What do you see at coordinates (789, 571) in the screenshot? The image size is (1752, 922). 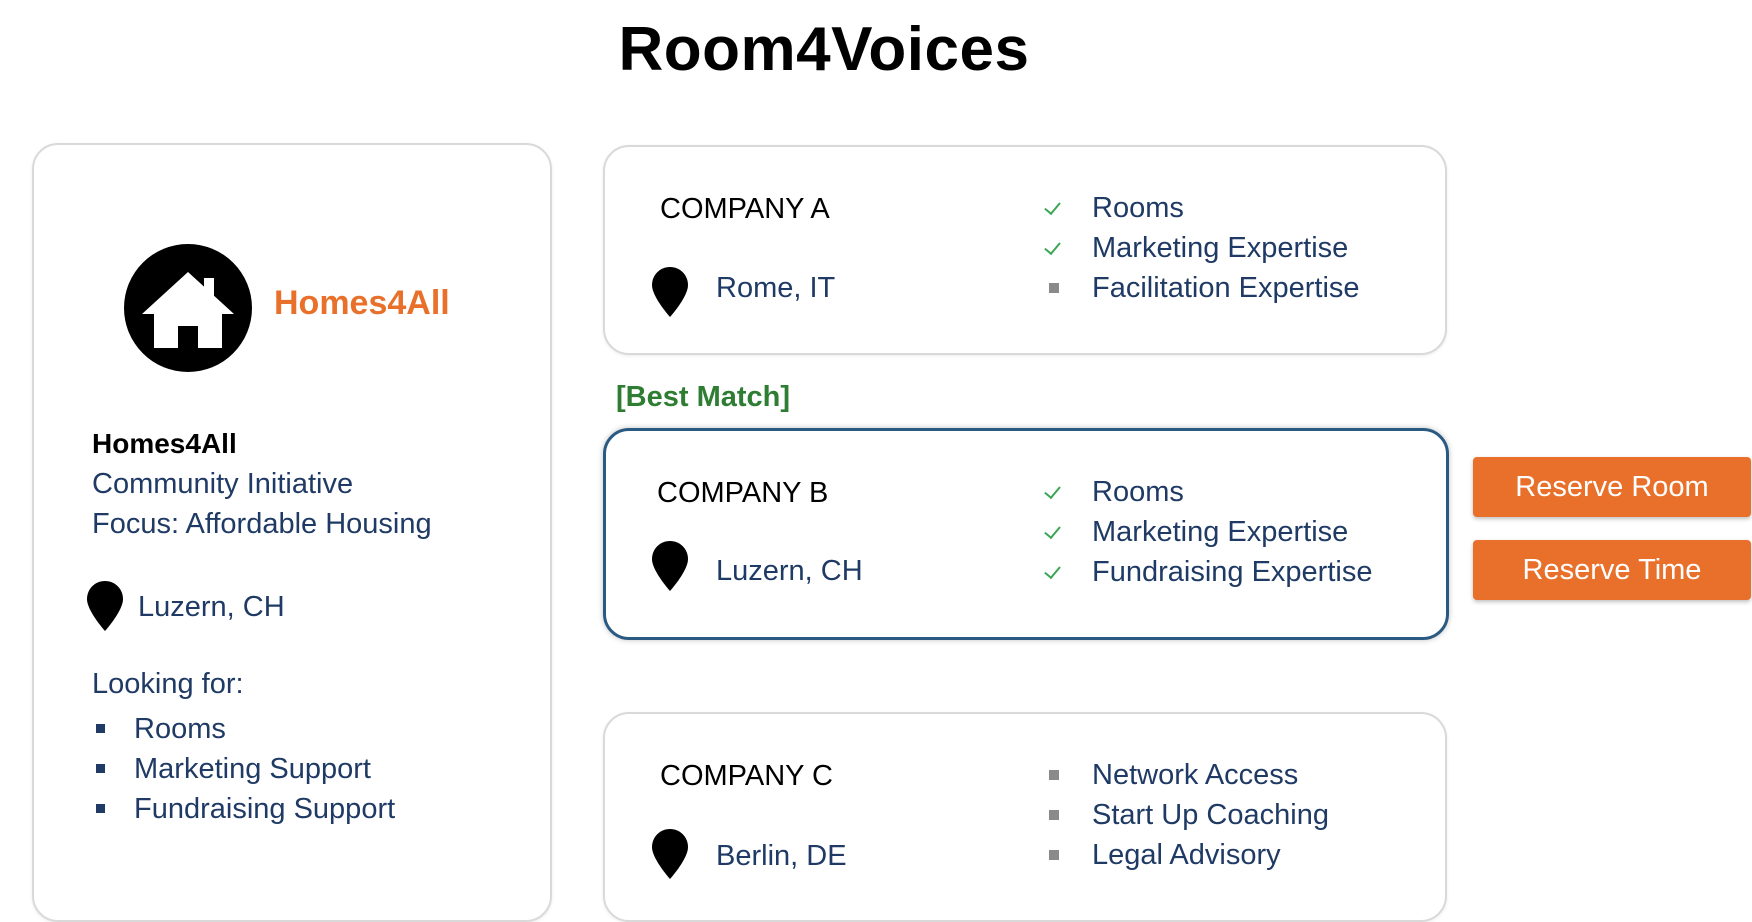 I see `company-location: Luzern, CH` at bounding box center [789, 571].